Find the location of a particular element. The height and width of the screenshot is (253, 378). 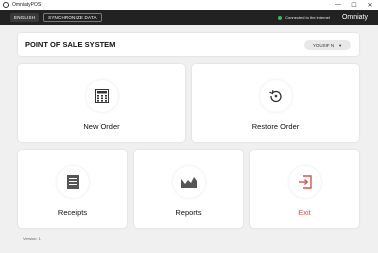

connection-status-text: Connected to the internet is located at coordinates (307, 17).